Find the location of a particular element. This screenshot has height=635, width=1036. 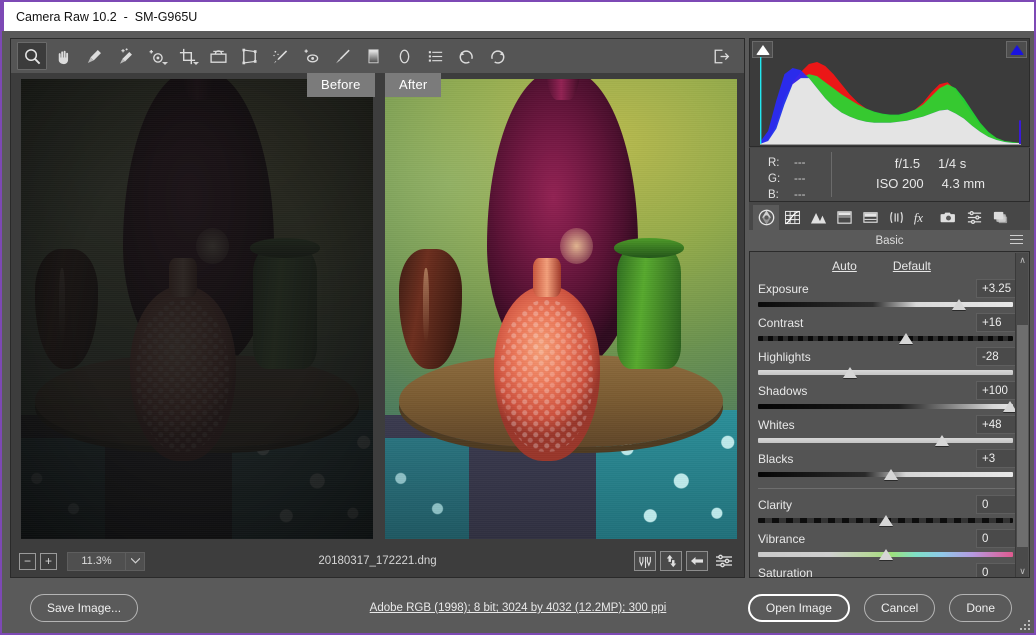

radial-filter-tool is located at coordinates (404, 56).